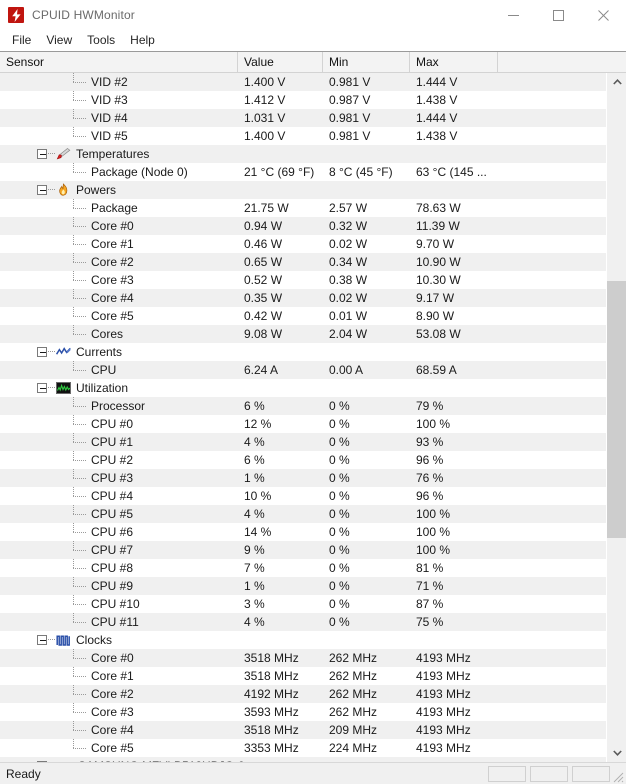  What do you see at coordinates (303, 118) in the screenshot?
I see `table-row: VID #4 1.031 V 0.981 V 1.444 V` at bounding box center [303, 118].